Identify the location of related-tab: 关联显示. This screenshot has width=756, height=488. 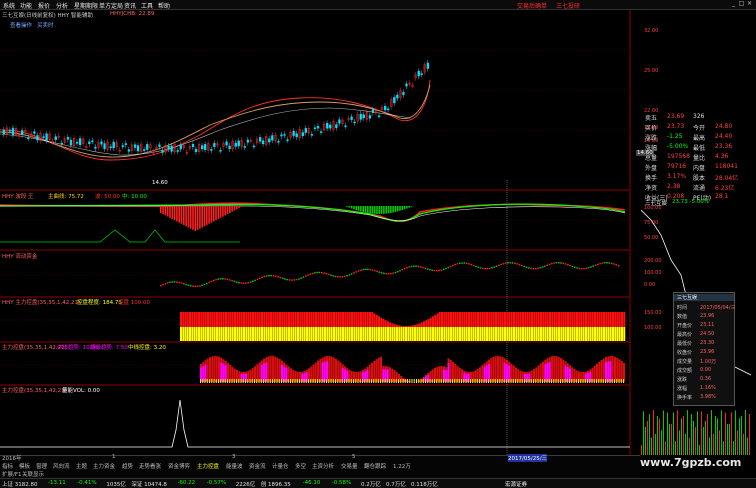
(33, 474).